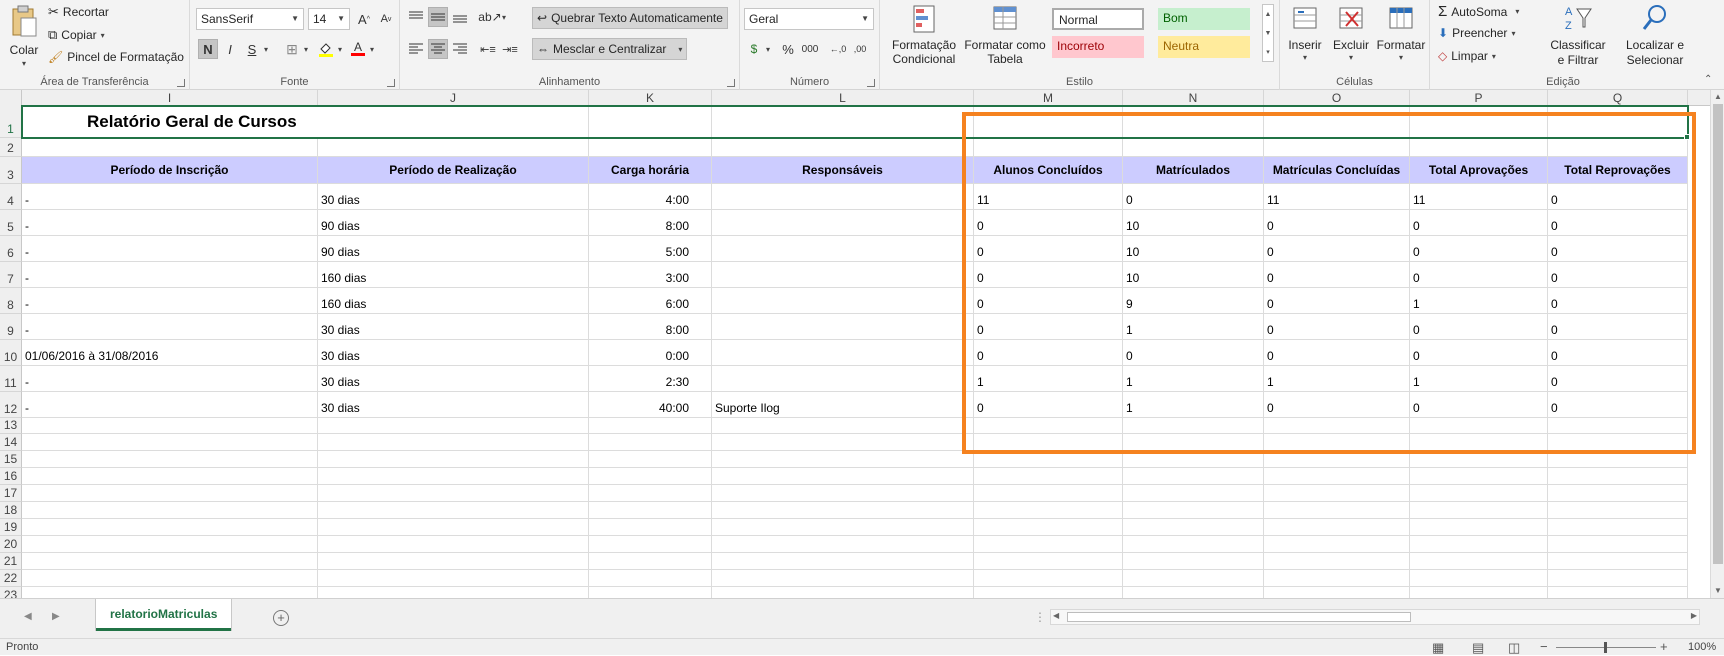 This screenshot has width=1724, height=656. I want to click on table-cell: 90 dias, so click(453, 223).